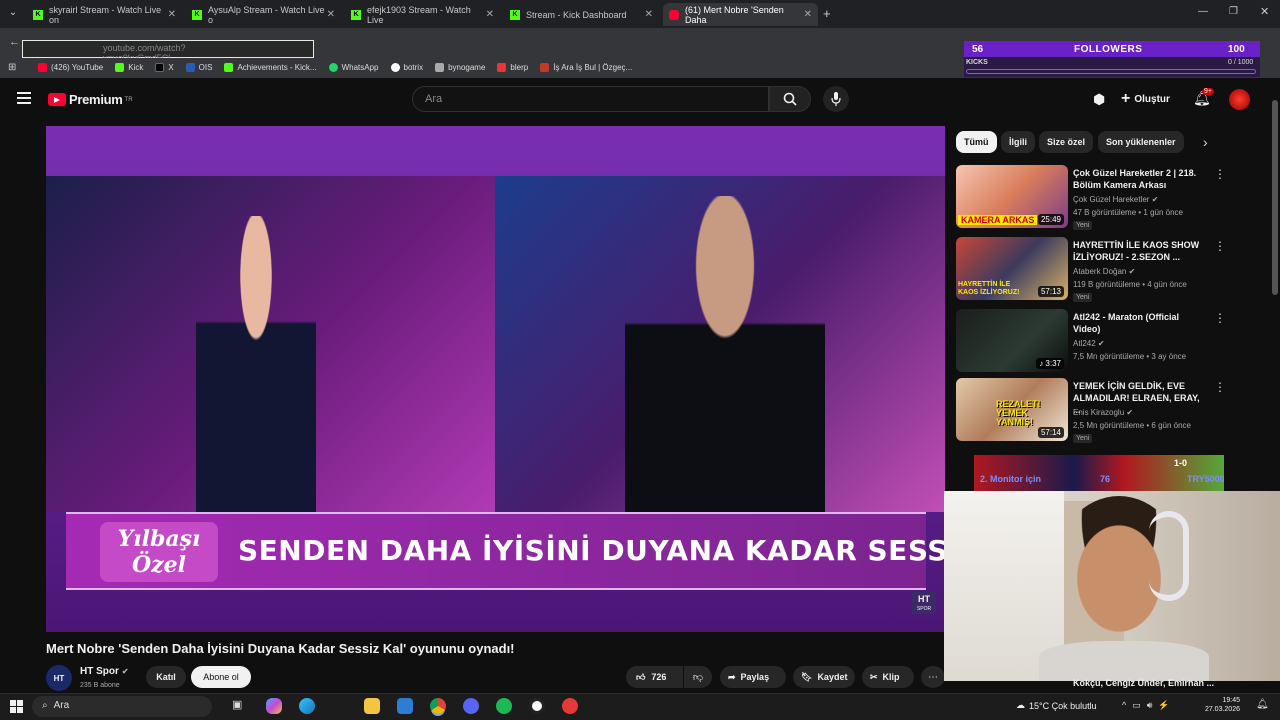 The image size is (1280, 720). Describe the element at coordinates (405, 706) in the screenshot. I see `store-icon` at that location.